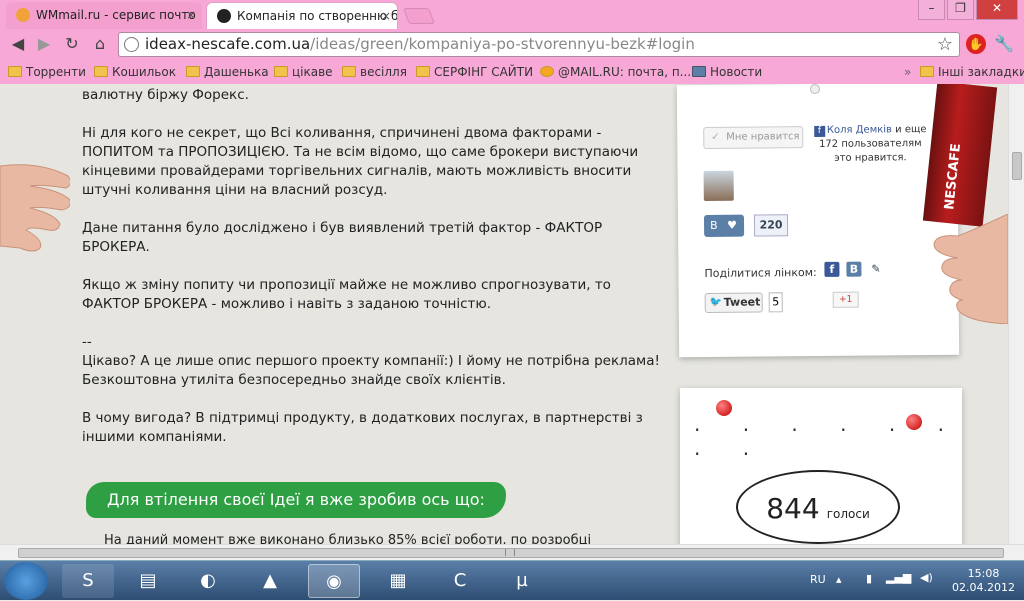 This screenshot has width=1024, height=601. Describe the element at coordinates (224, 16) in the screenshot. I see `nescafe-favicon-icon` at that location.